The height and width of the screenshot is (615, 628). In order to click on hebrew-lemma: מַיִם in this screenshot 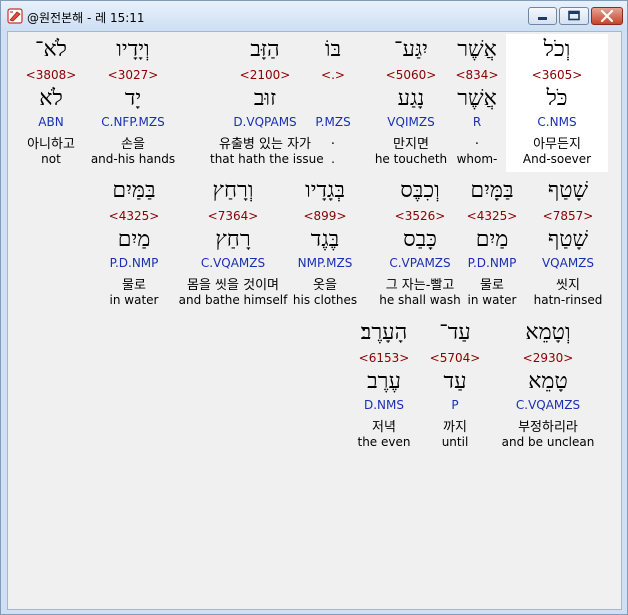, I will do `click(134, 239)`.